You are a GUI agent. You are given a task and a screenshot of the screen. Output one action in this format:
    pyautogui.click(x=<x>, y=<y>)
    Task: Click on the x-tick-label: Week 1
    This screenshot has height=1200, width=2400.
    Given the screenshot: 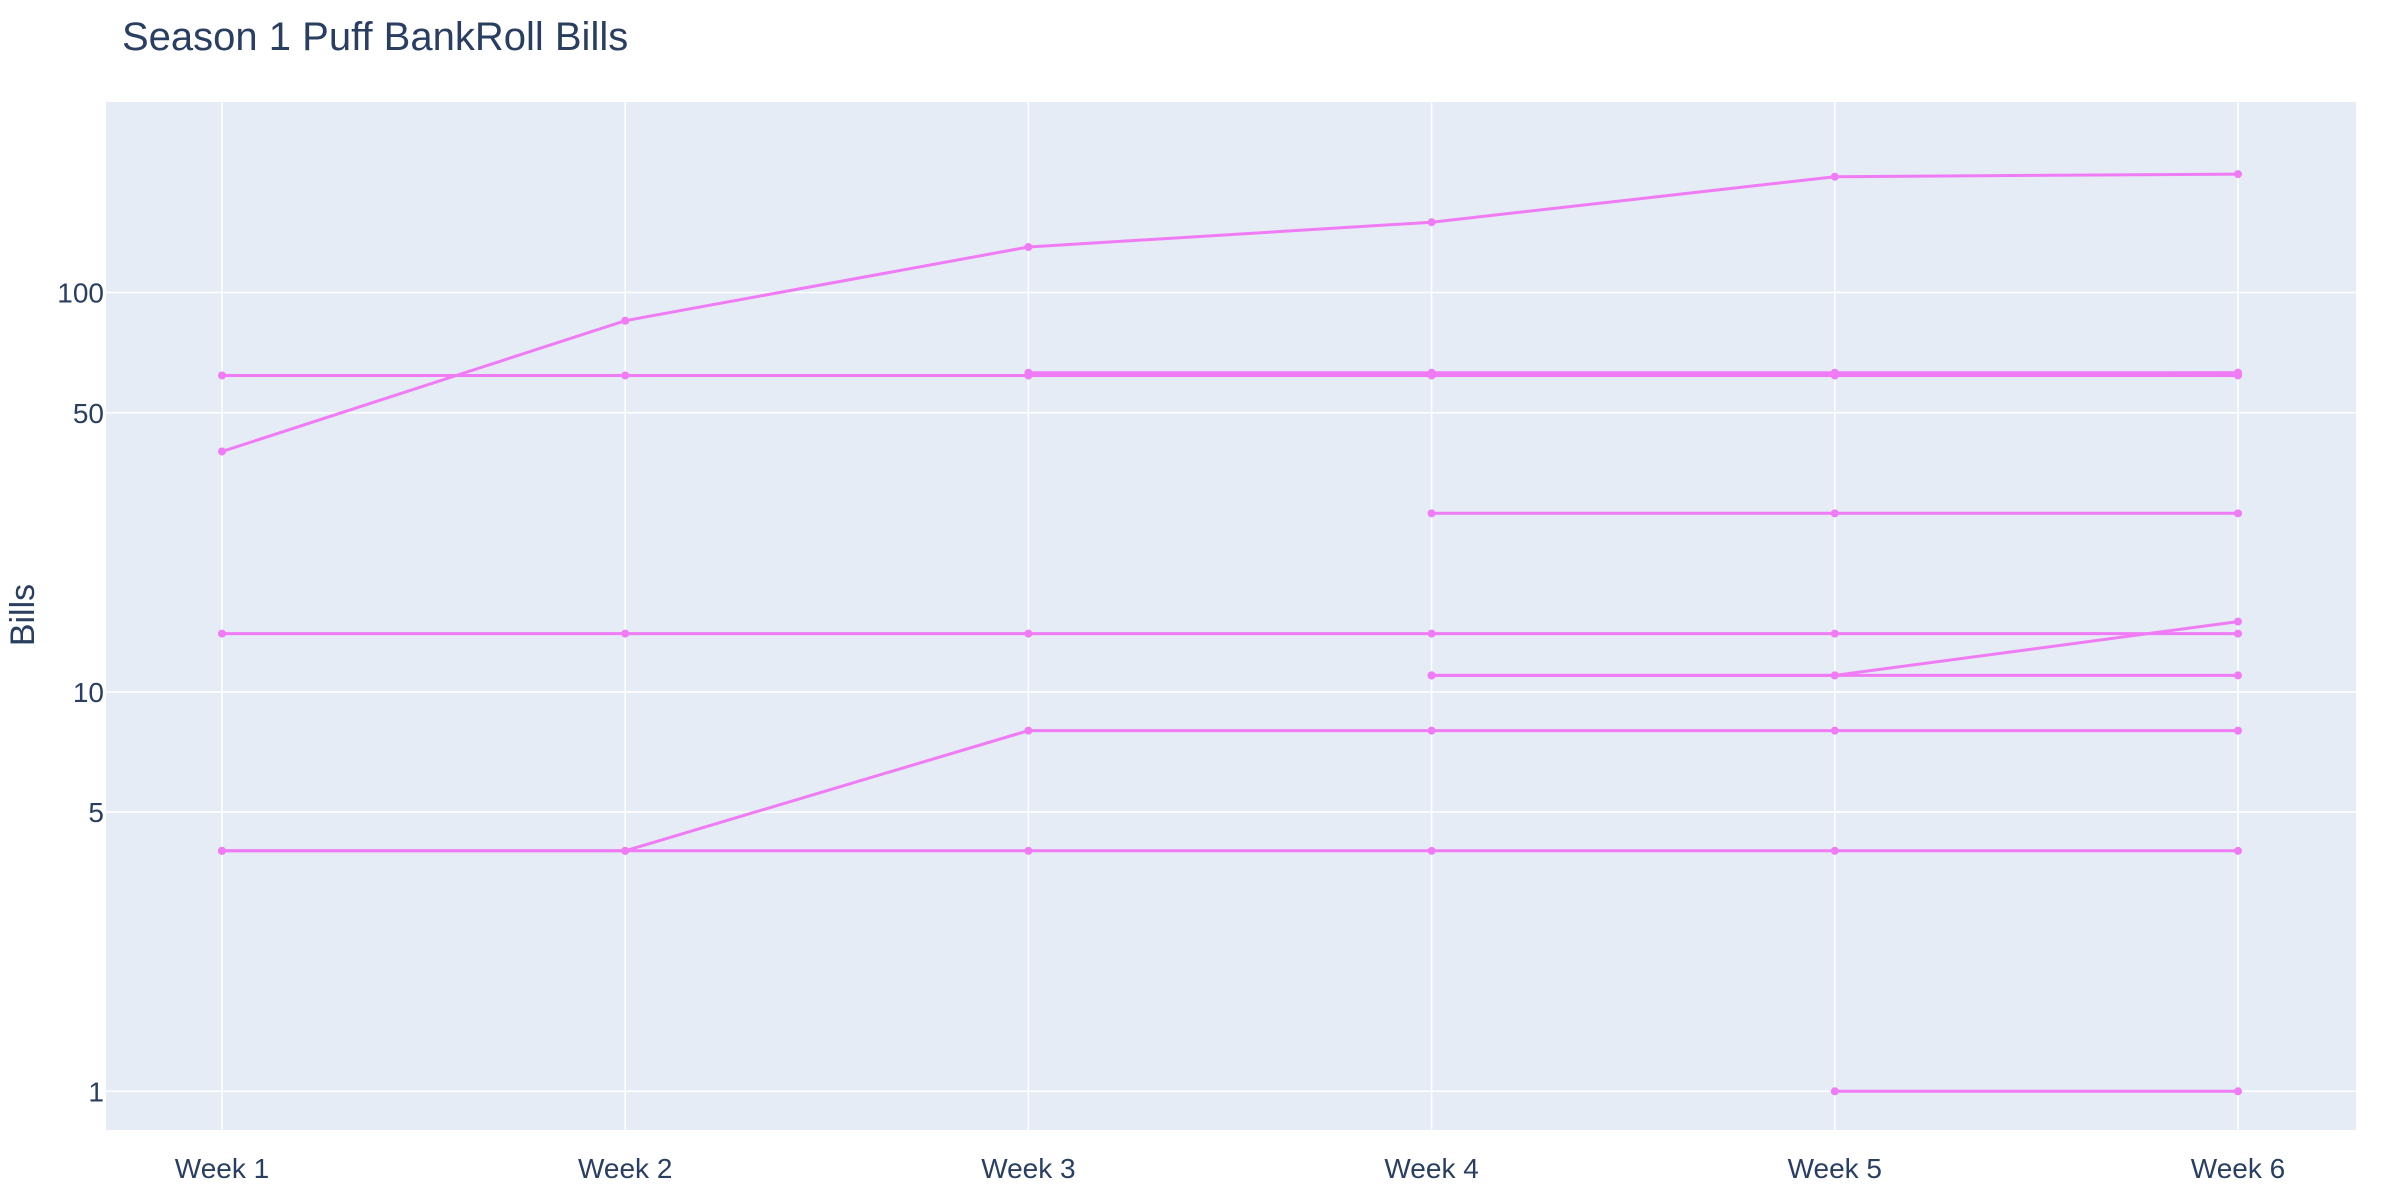 What is the action you would take?
    pyautogui.click(x=222, y=1168)
    